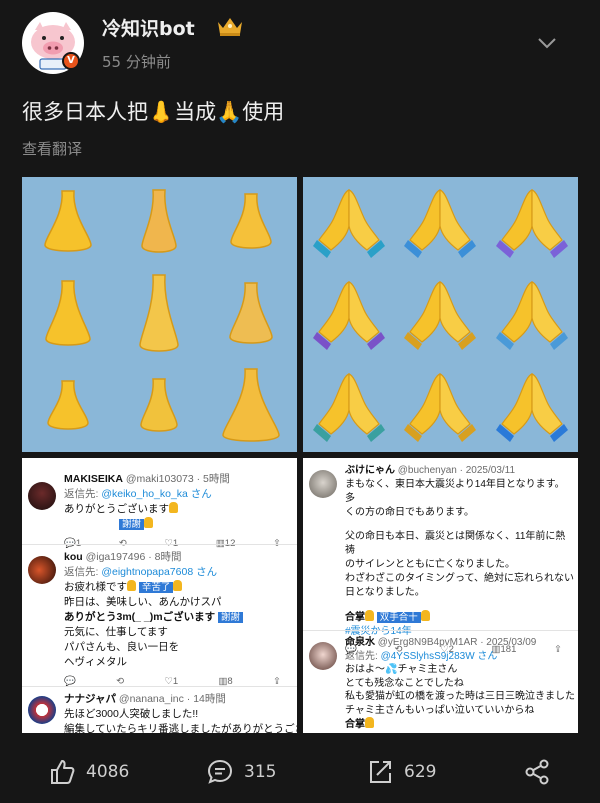  Describe the element at coordinates (136, 62) in the screenshot. I see `post-time: 55 分钟前` at that location.